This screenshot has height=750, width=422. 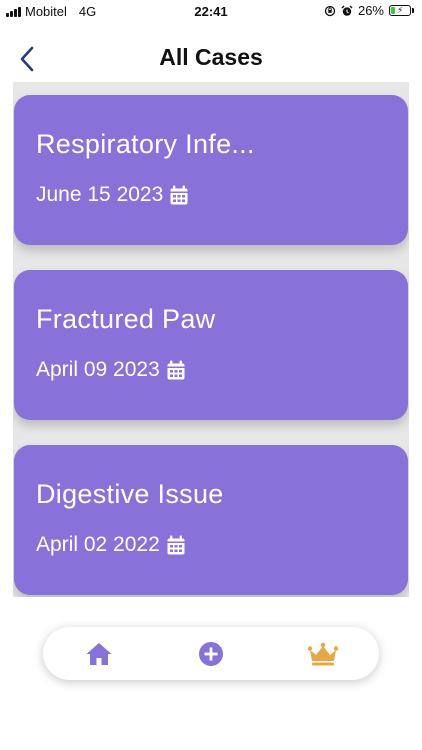 I want to click on nav-premium-button, so click(x=323, y=653).